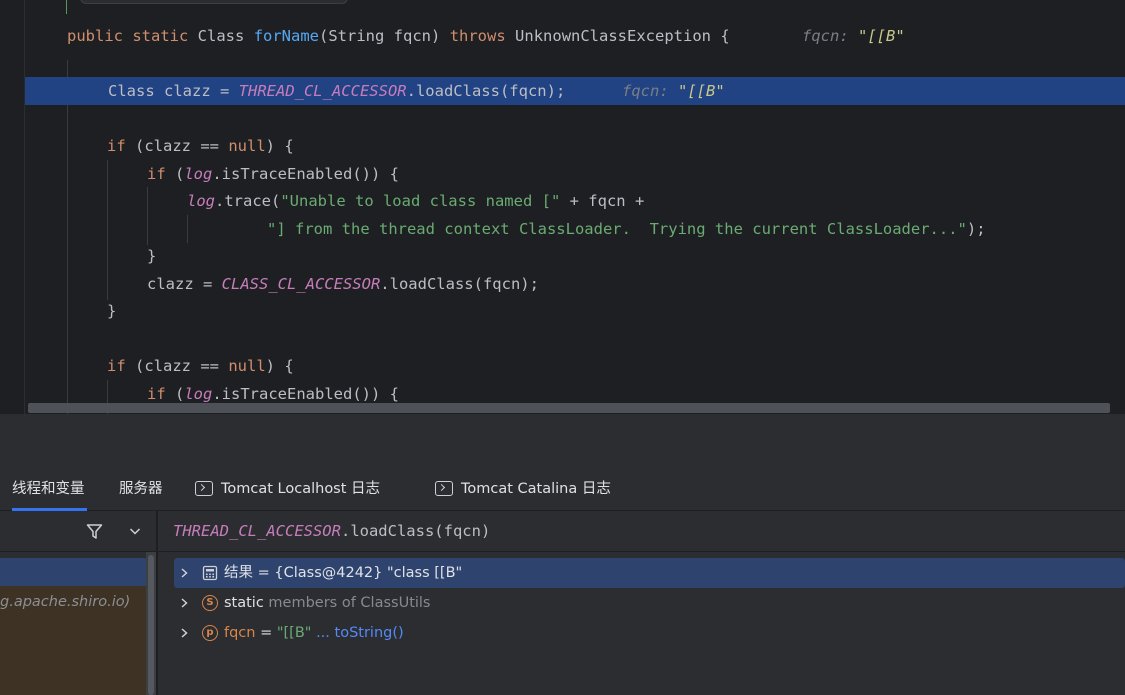 The height and width of the screenshot is (695, 1125). I want to click on tab-tomcat-catalina-log: Tomcat Catalina 日志, so click(523, 488).